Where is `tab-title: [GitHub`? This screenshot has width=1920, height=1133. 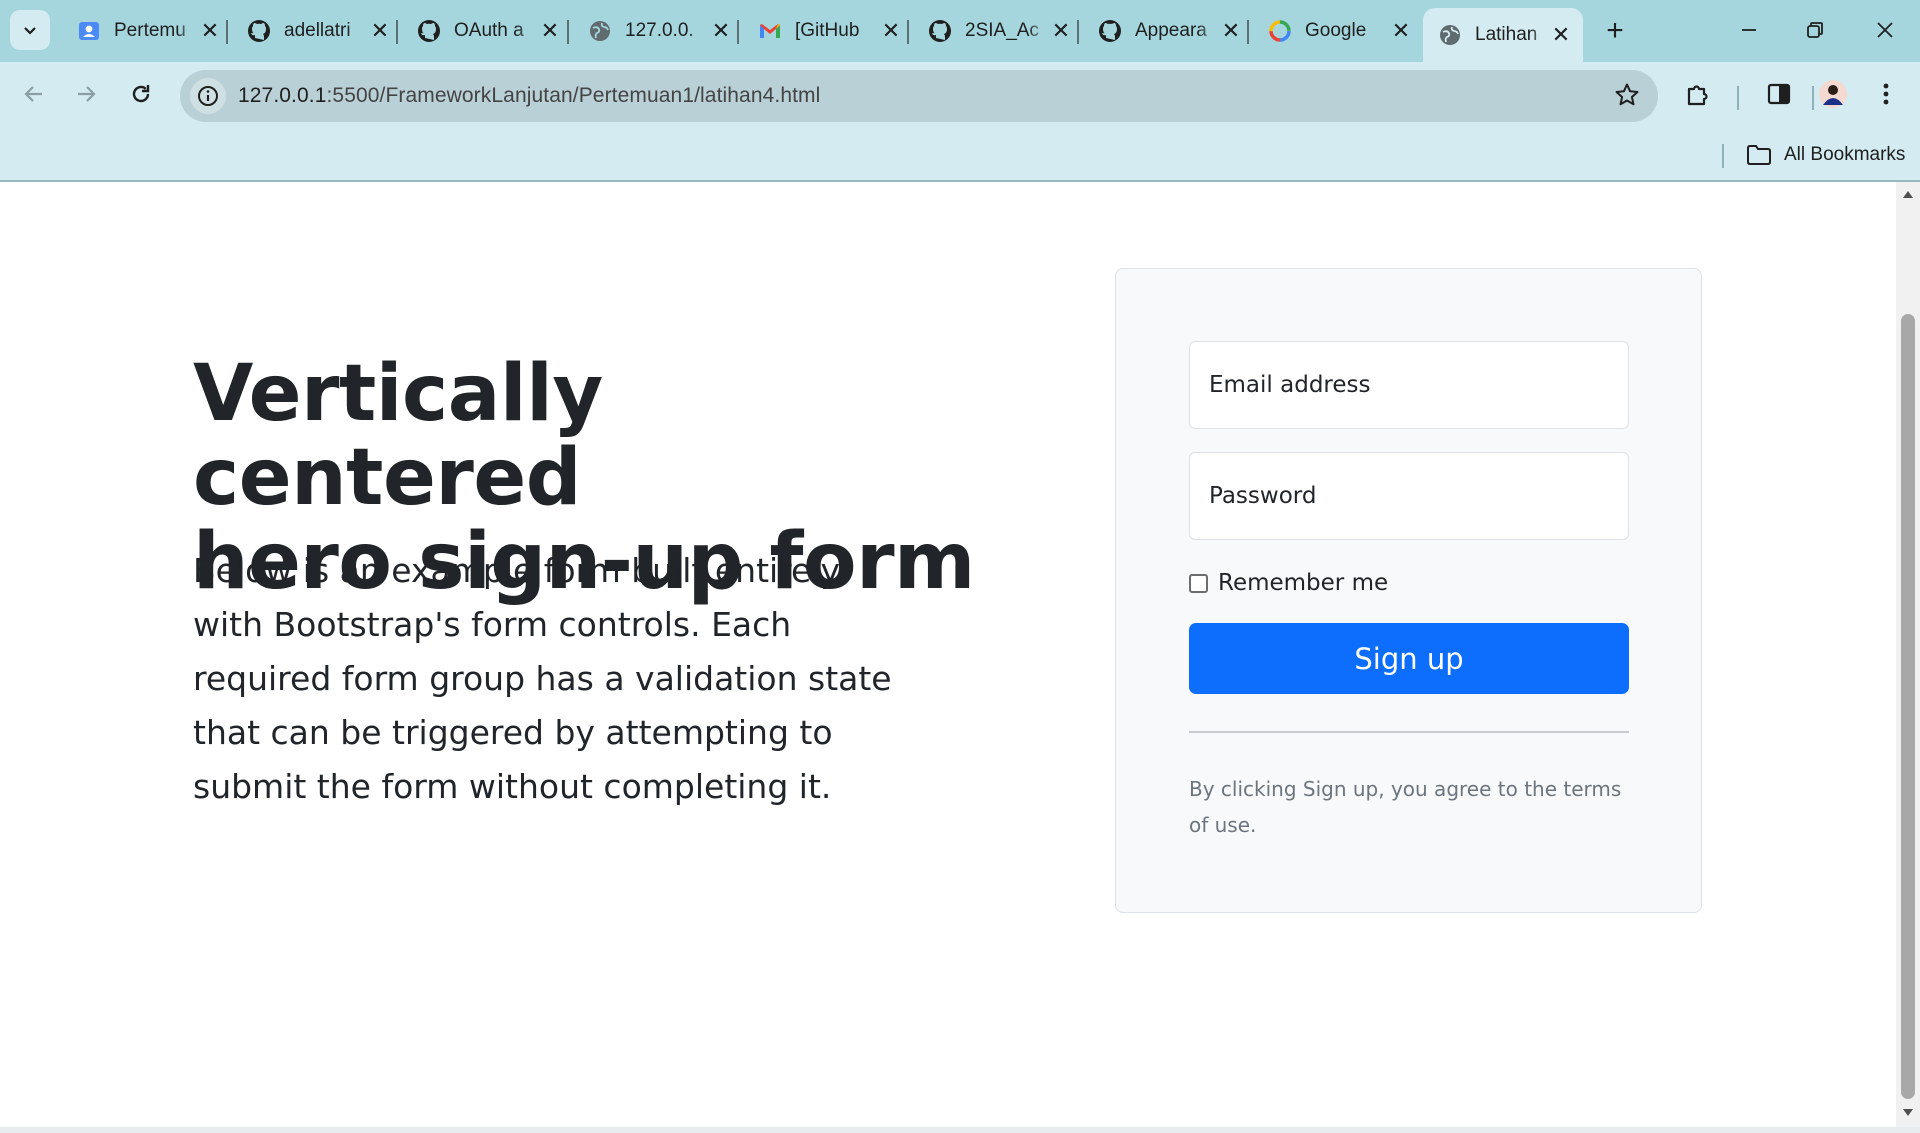
tab-title: [GitHub is located at coordinates (827, 30).